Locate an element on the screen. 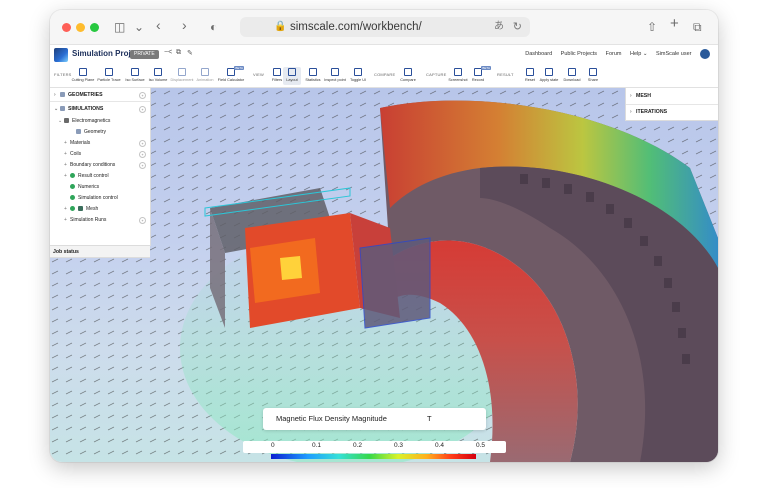  magnet-block is located at coordinates (395, 283).